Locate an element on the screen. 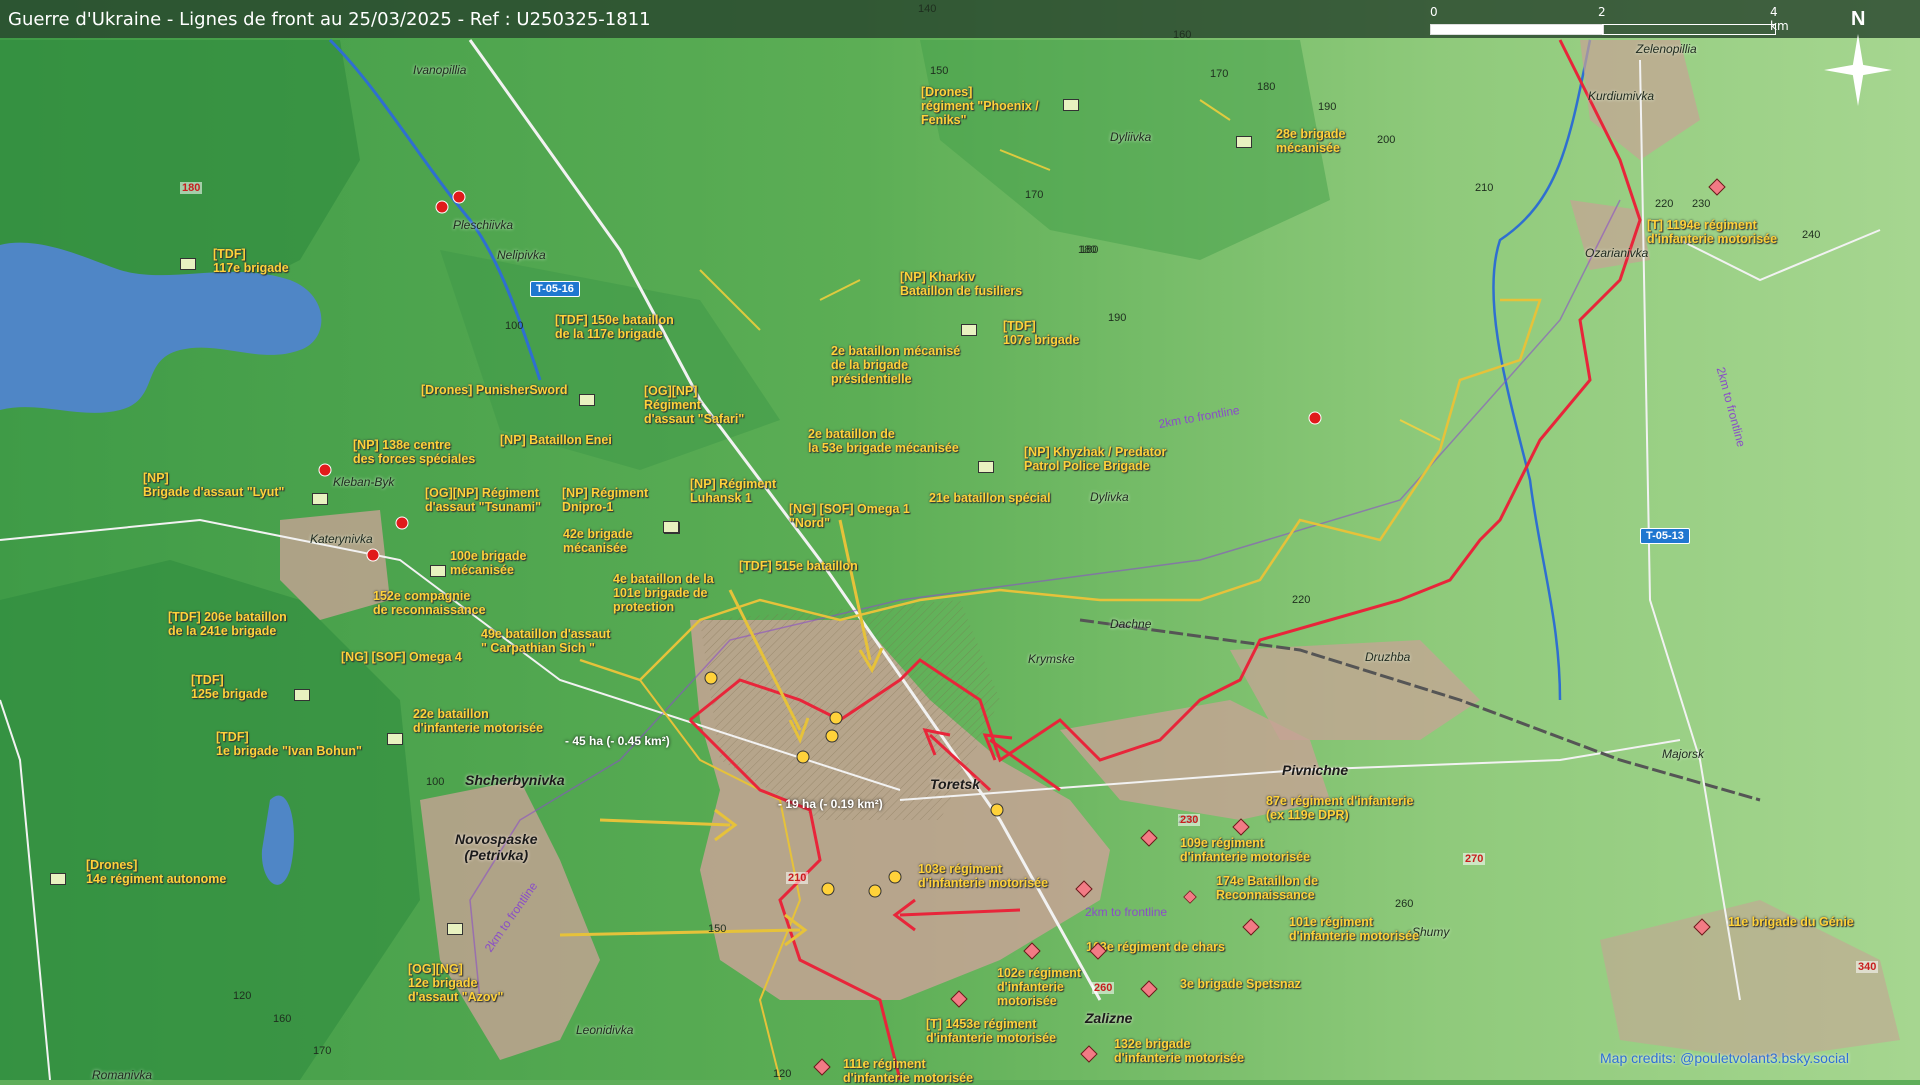  place-label: Majorsk is located at coordinates (1683, 754).